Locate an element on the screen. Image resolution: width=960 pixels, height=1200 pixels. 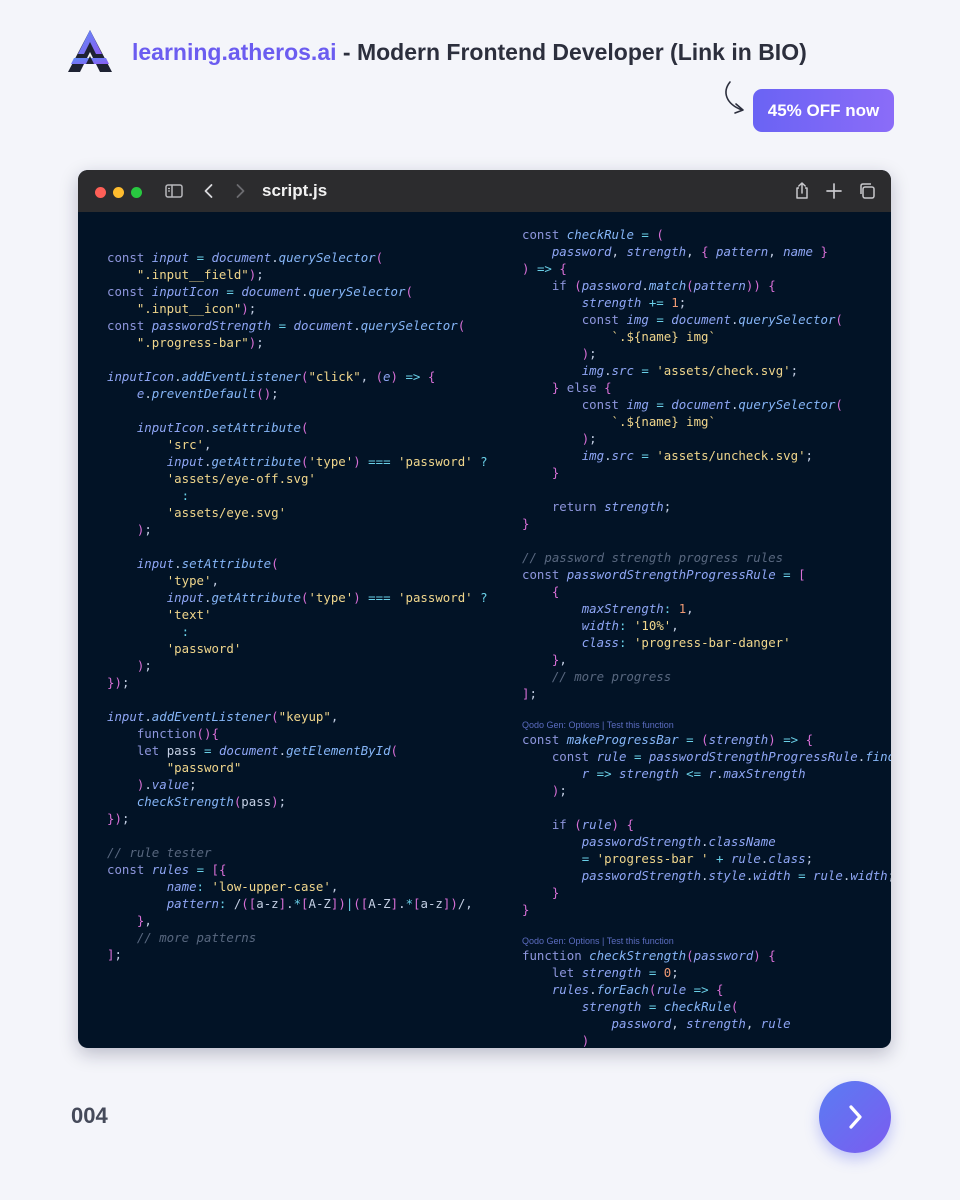
code-line: 'password' is located at coordinates (204, 648).